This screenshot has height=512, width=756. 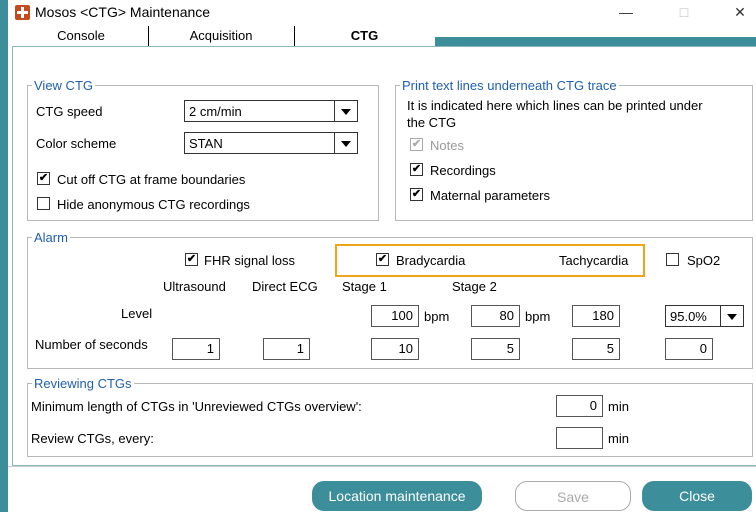 What do you see at coordinates (206, 143) in the screenshot?
I see `color-scheme-value: STAN` at bounding box center [206, 143].